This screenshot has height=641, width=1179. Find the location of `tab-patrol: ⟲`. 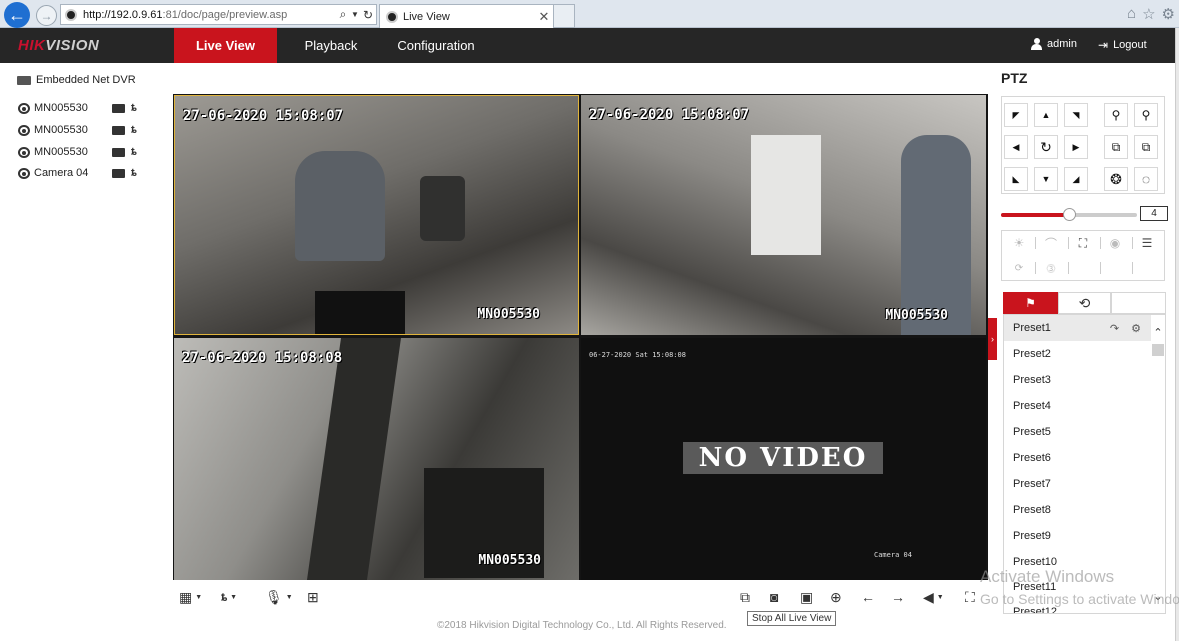

tab-patrol: ⟲ is located at coordinates (1084, 303).